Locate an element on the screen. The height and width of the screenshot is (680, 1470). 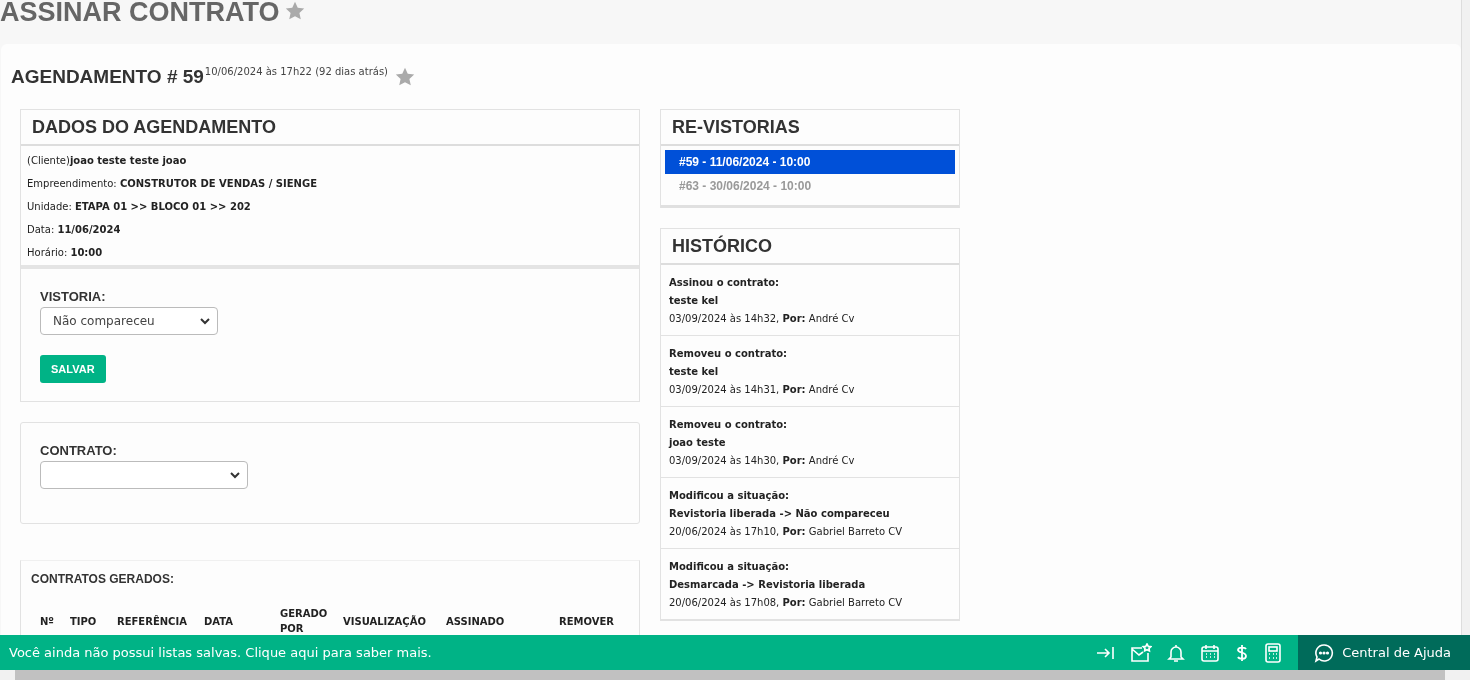
timestamp: 10/06/2024 às 17h22 (92 dias atrás) is located at coordinates (296, 71).